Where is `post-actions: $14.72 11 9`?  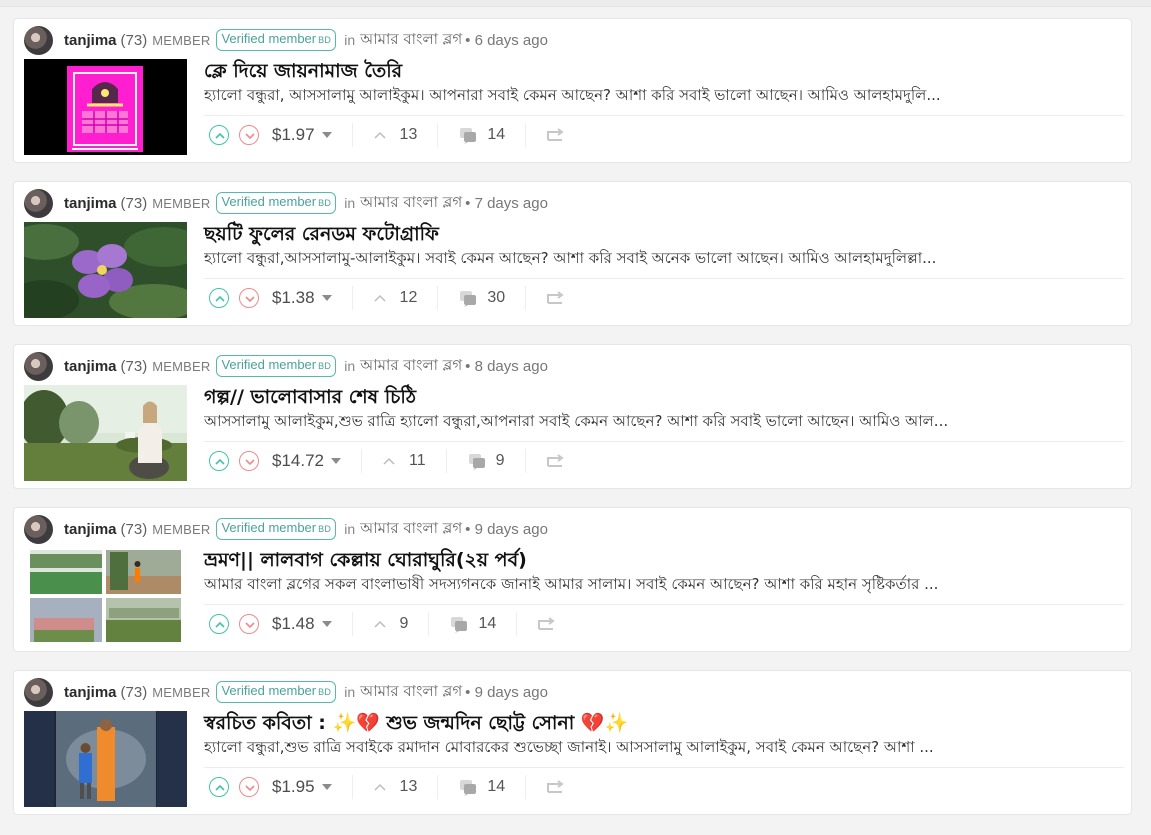
post-actions: $14.72 11 9 is located at coordinates (386, 461).